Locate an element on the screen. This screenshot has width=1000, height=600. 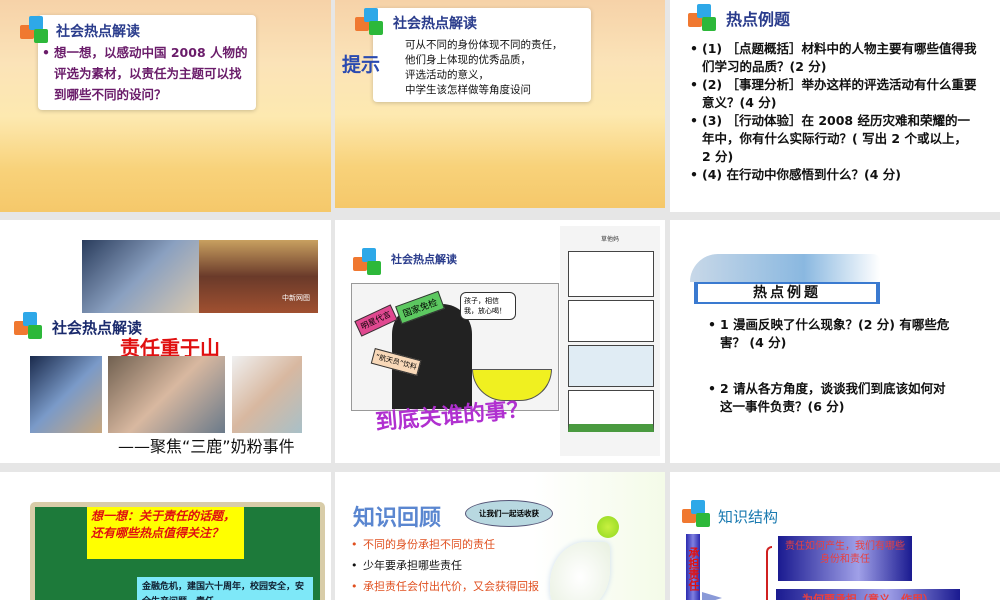
review-item: 不同的身份承担不同的责任 is located at coordinates (464, 544).